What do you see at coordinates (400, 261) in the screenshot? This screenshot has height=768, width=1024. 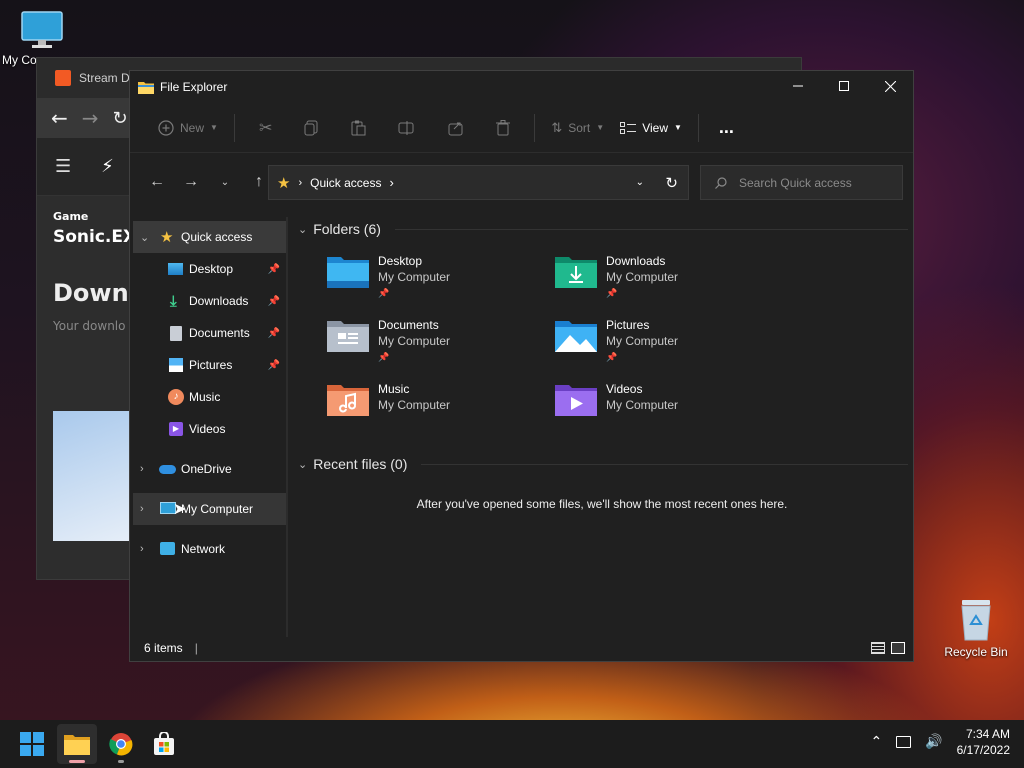 I see `folder-name: Desktop` at bounding box center [400, 261].